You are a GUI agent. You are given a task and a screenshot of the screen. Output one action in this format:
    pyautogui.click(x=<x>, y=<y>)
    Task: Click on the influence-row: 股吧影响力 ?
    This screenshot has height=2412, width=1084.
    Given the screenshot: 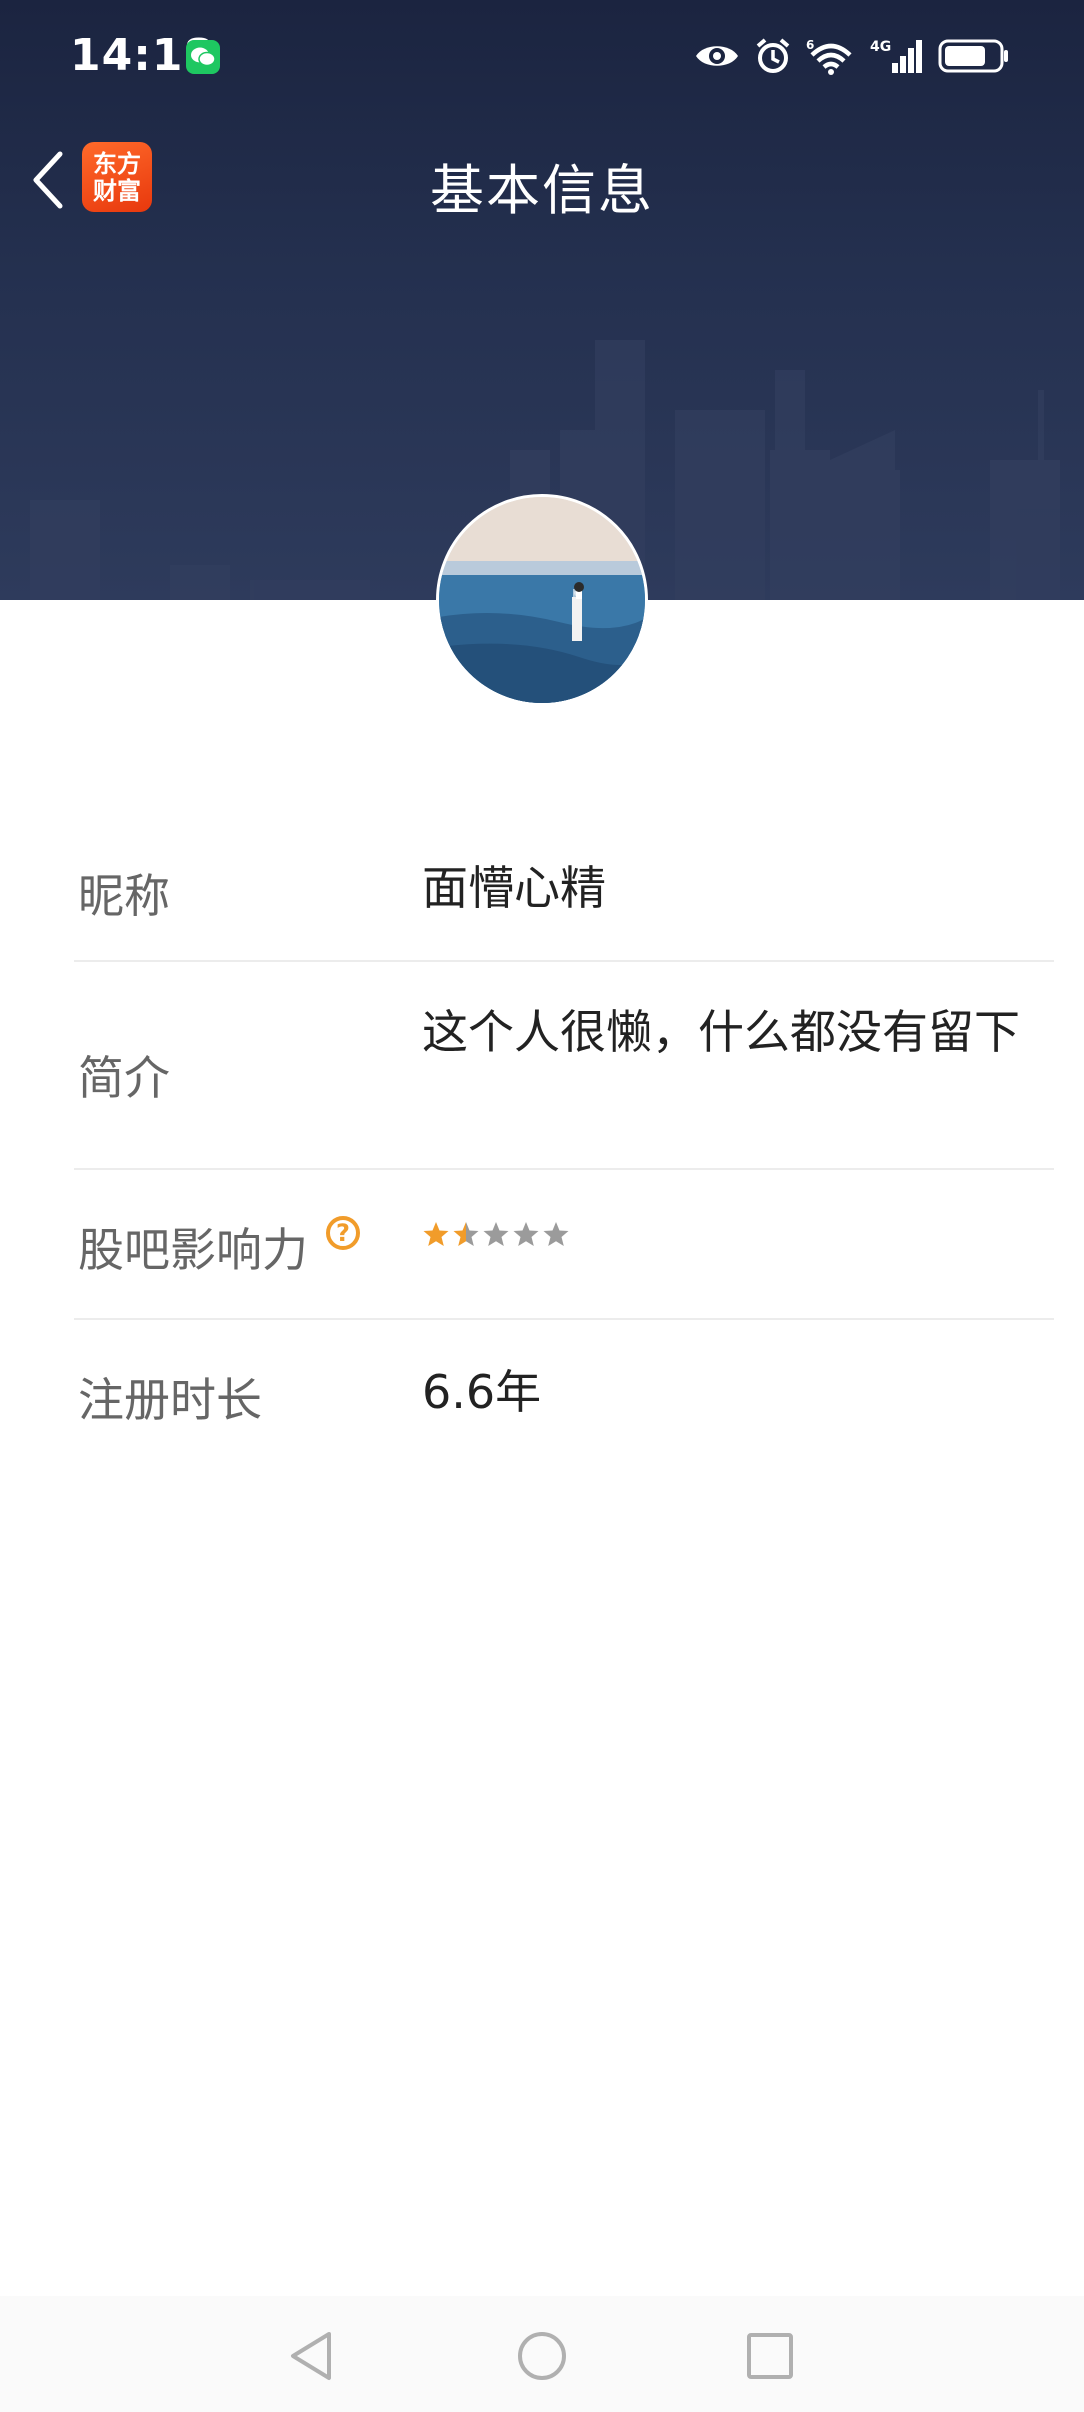 What is the action you would take?
    pyautogui.click(x=564, y=1245)
    